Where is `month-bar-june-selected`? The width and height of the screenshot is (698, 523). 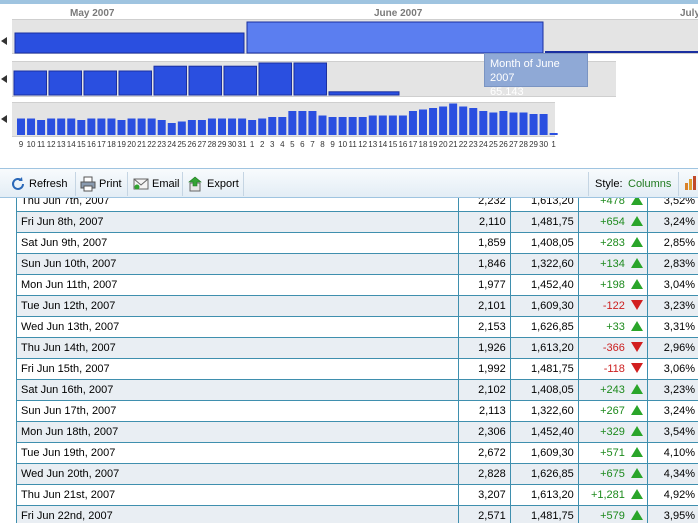
month-bar-june-selected is located at coordinates (395, 37).